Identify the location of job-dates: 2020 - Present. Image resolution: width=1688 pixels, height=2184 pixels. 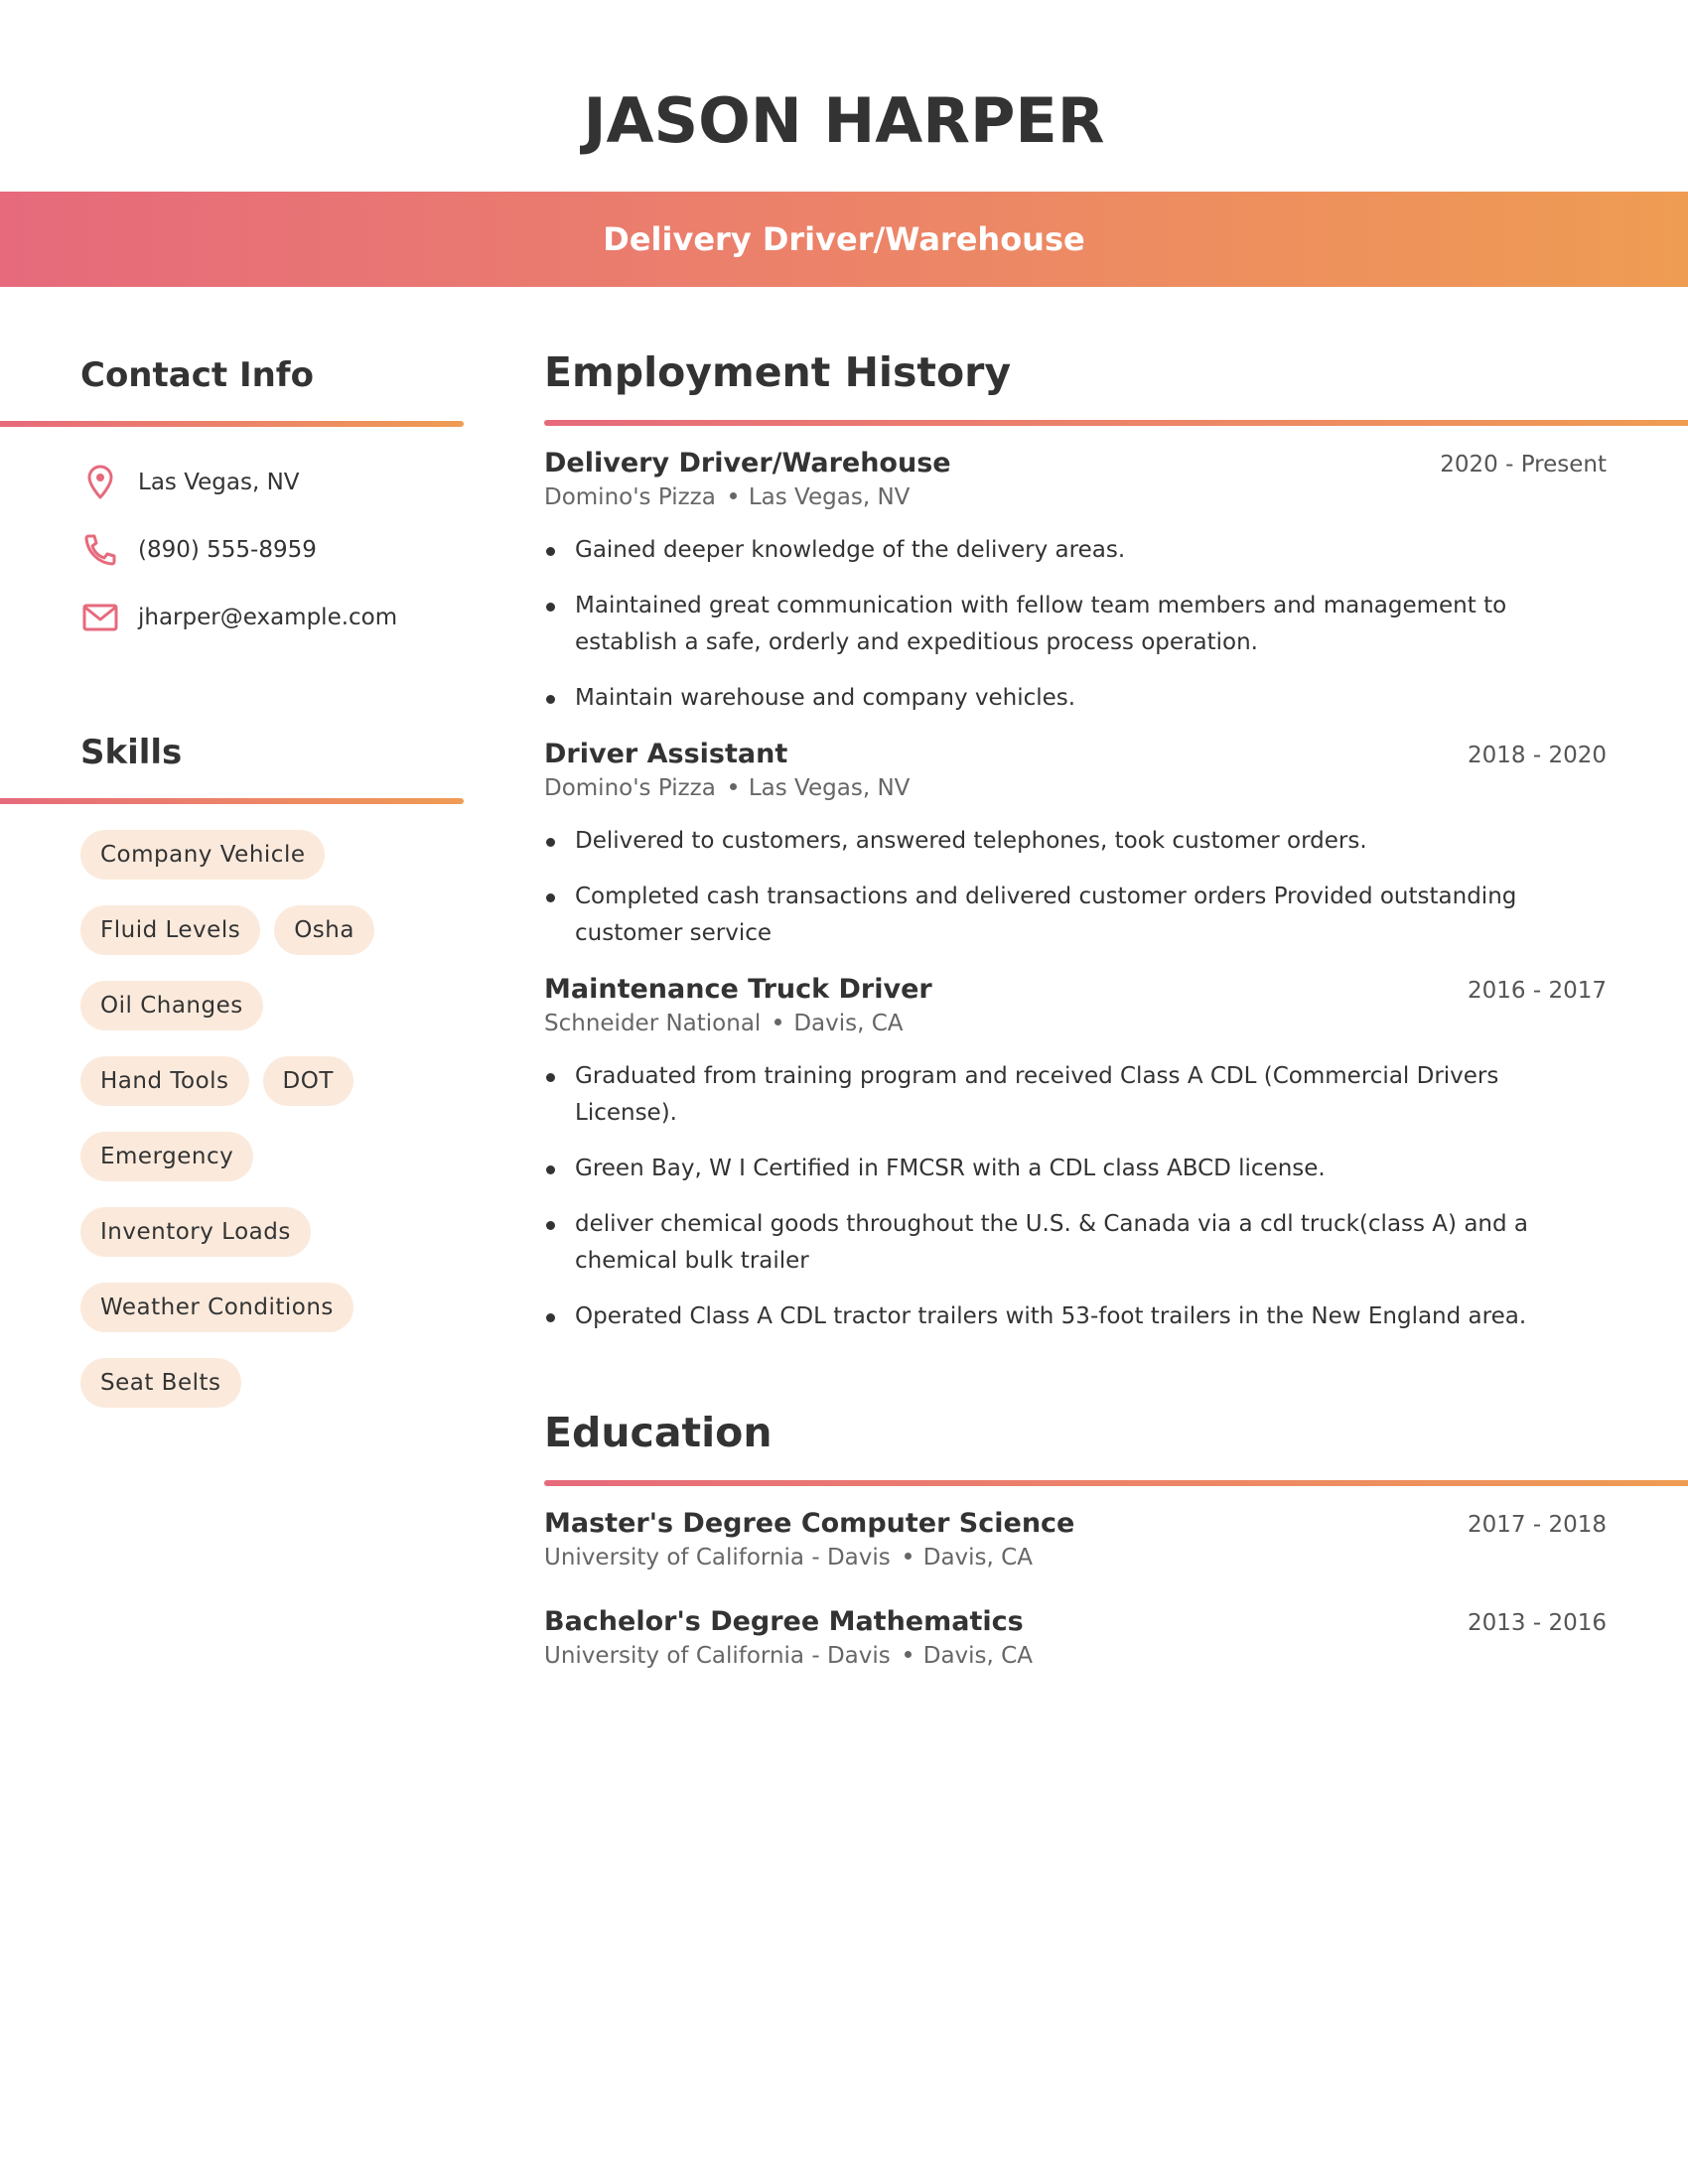
(1523, 465).